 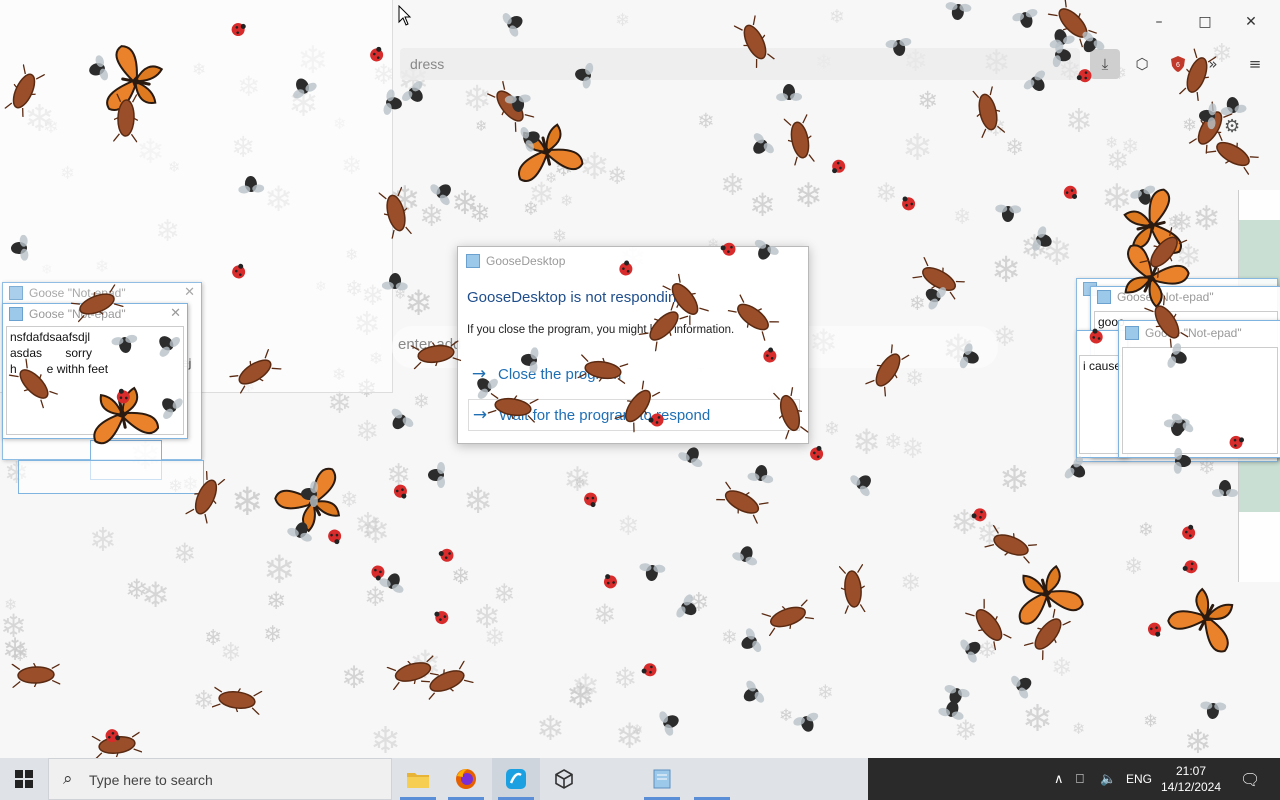 What do you see at coordinates (1191, 787) in the screenshot?
I see `clock-date: 14/12/2024` at bounding box center [1191, 787].